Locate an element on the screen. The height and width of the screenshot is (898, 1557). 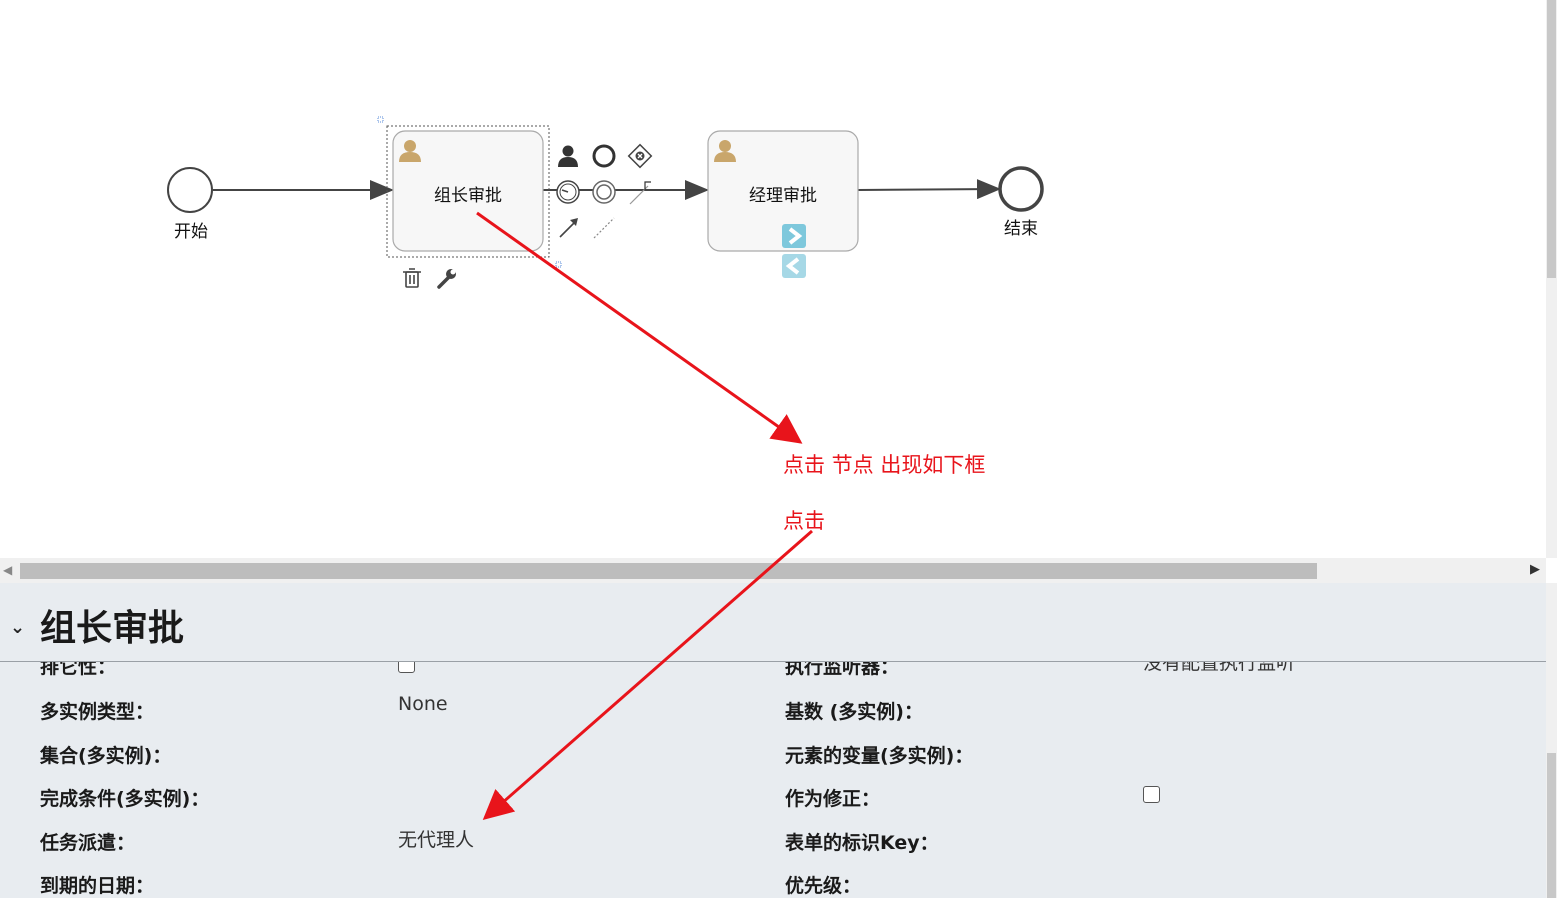
end-event is located at coordinates (1021, 189).